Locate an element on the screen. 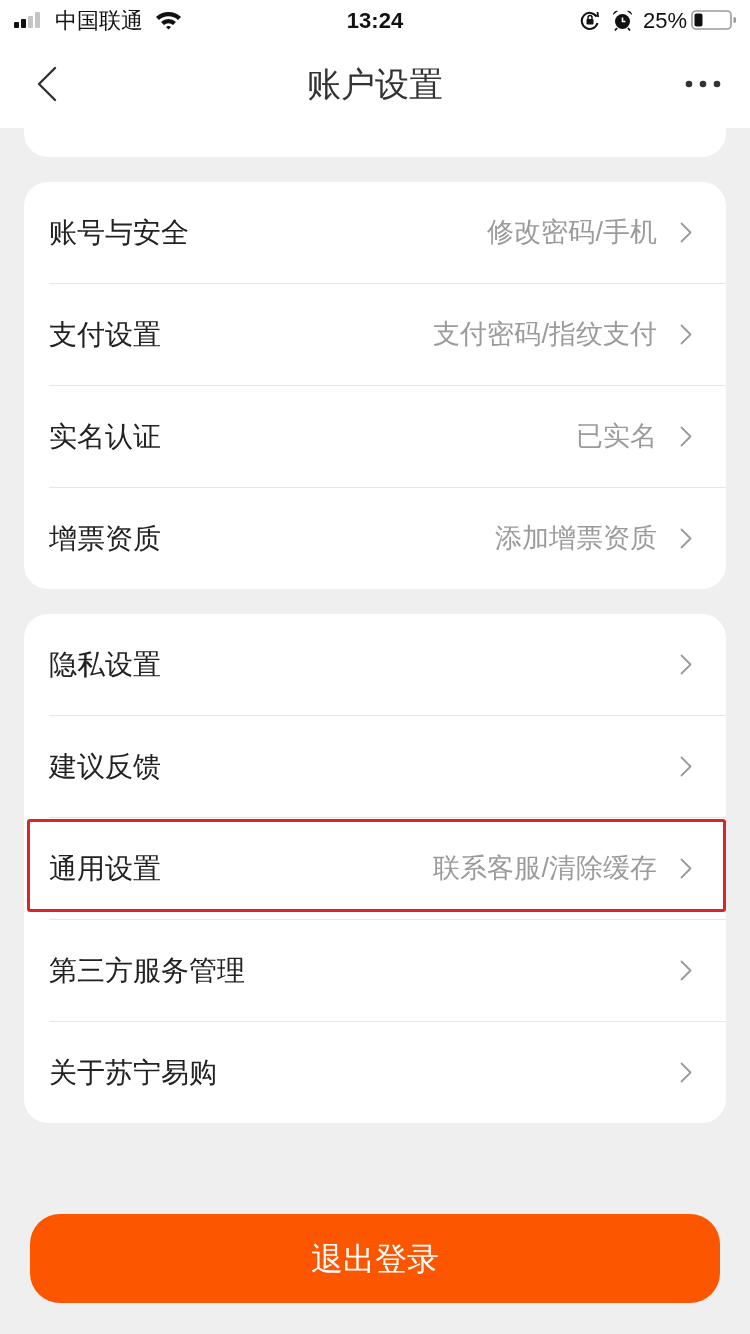 The width and height of the screenshot is (750, 1334). row-label: 关于苏宁易购 is located at coordinates (133, 1072).